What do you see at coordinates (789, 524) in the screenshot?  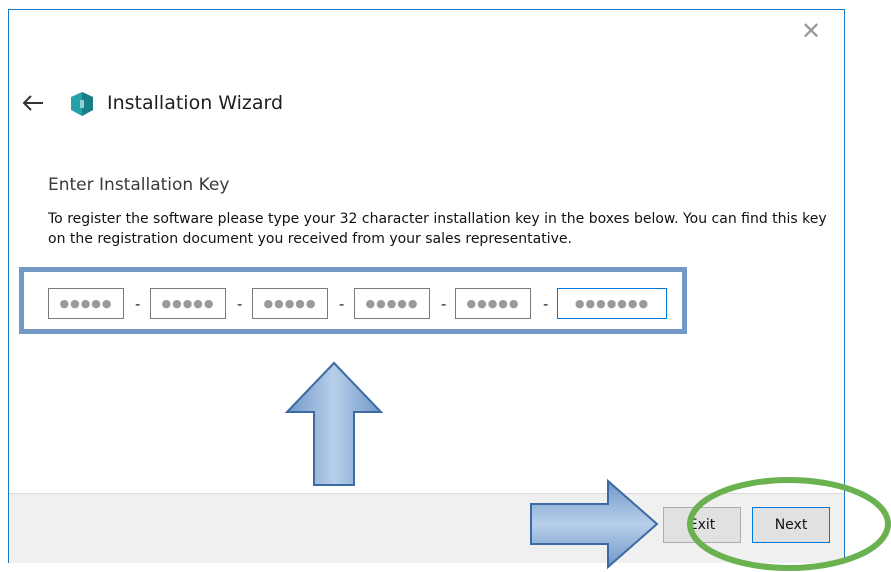 I see `annotation-highlight-ellipse` at bounding box center [789, 524].